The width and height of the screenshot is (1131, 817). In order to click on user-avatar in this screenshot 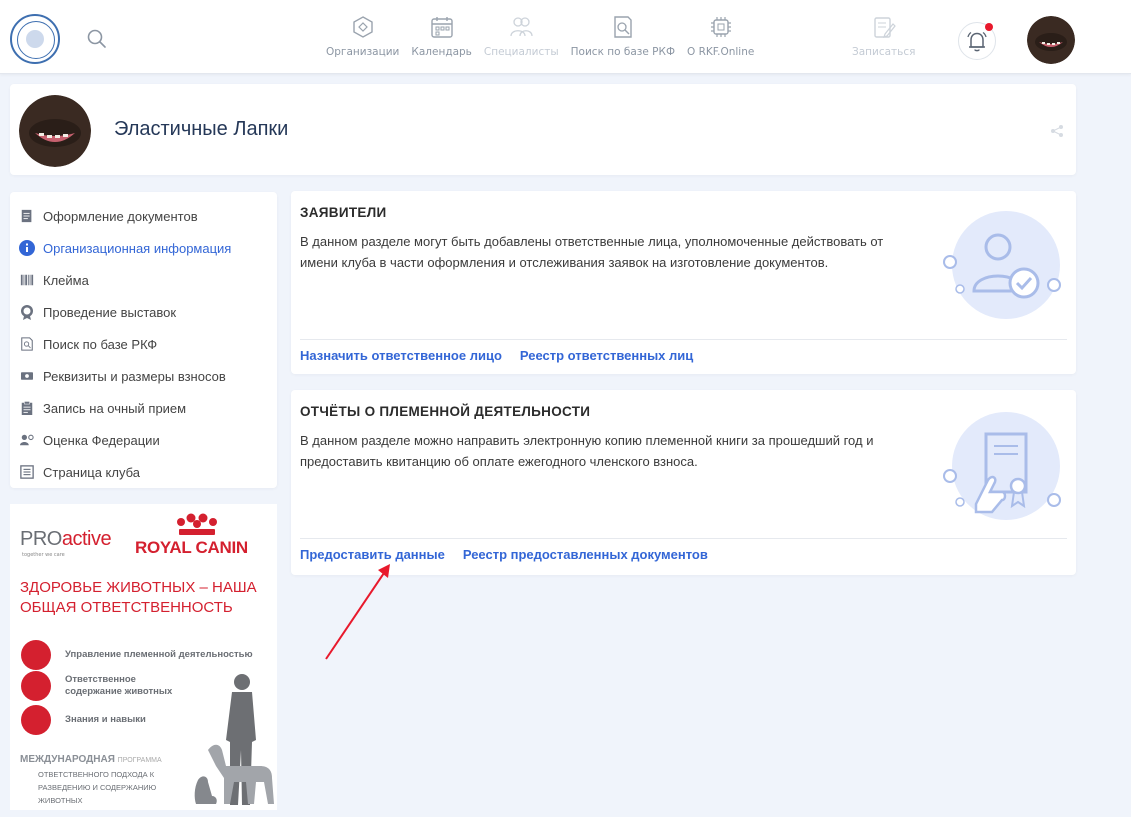, I will do `click(1051, 40)`.